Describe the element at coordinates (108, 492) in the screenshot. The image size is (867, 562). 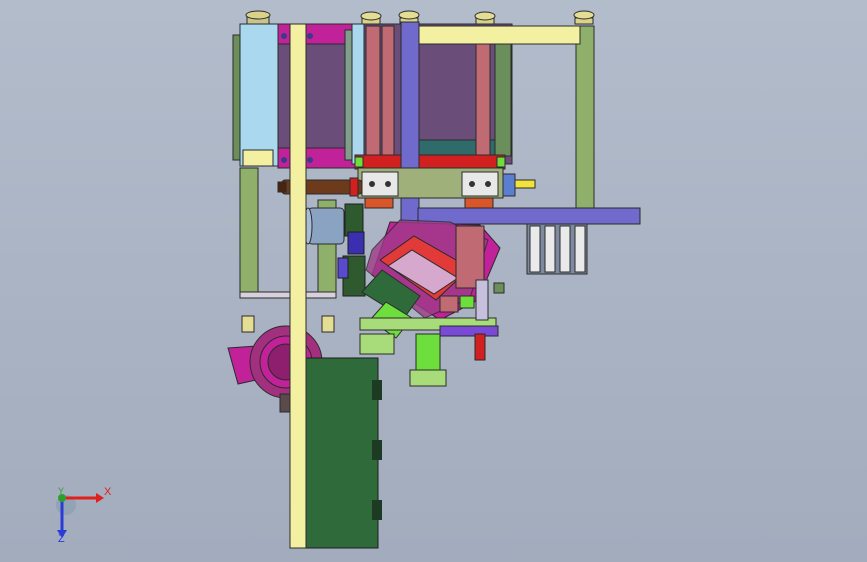
I see `x-axis-label: X` at that location.